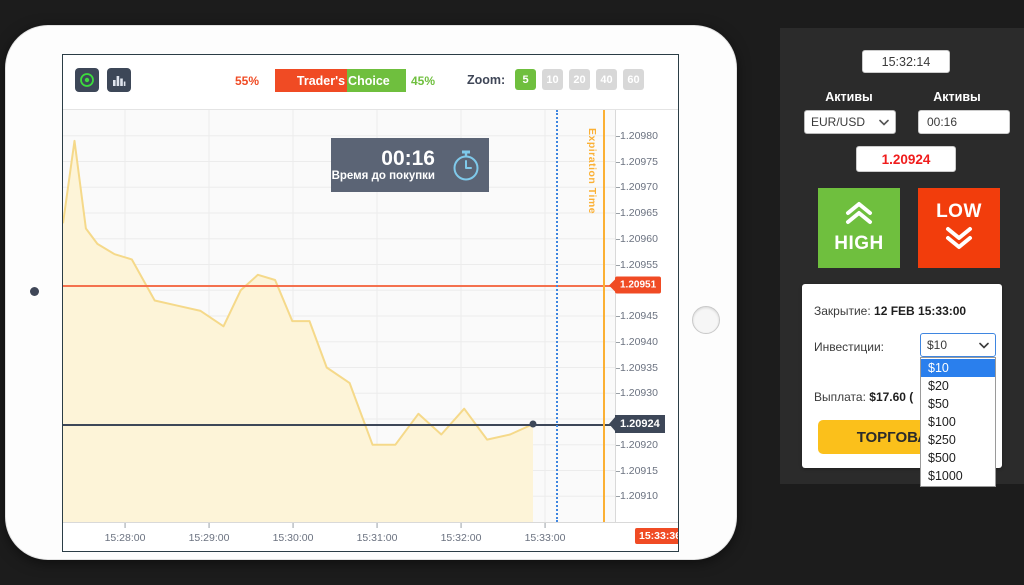 This screenshot has height=585, width=1024. I want to click on y-axis-tick: 1.20975, so click(637, 161).